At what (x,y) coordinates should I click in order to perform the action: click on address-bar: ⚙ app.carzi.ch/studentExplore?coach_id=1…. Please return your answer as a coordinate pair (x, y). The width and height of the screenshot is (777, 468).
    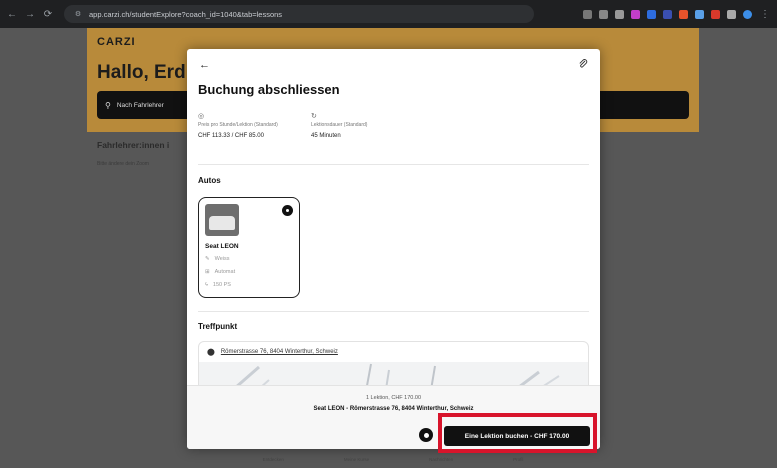
    Looking at the image, I should click on (299, 14).